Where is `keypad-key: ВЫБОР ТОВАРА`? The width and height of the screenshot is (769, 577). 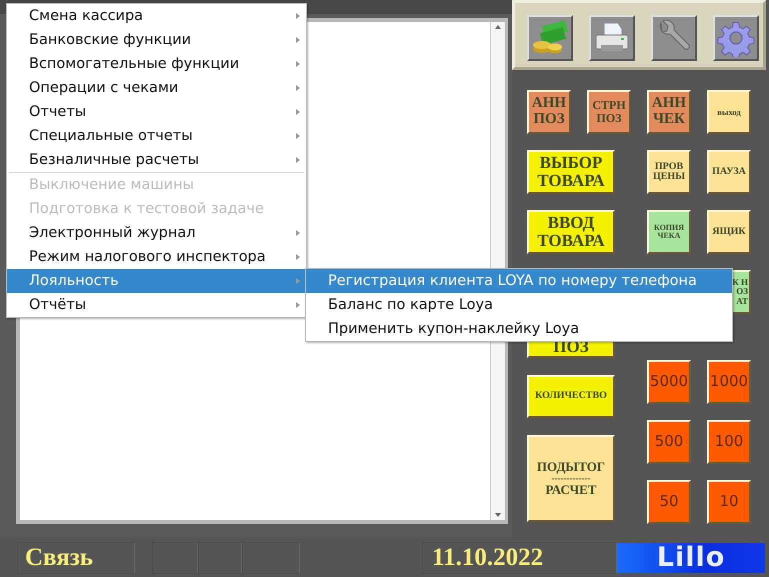 keypad-key: ВЫБОР ТОВАРА is located at coordinates (571, 172).